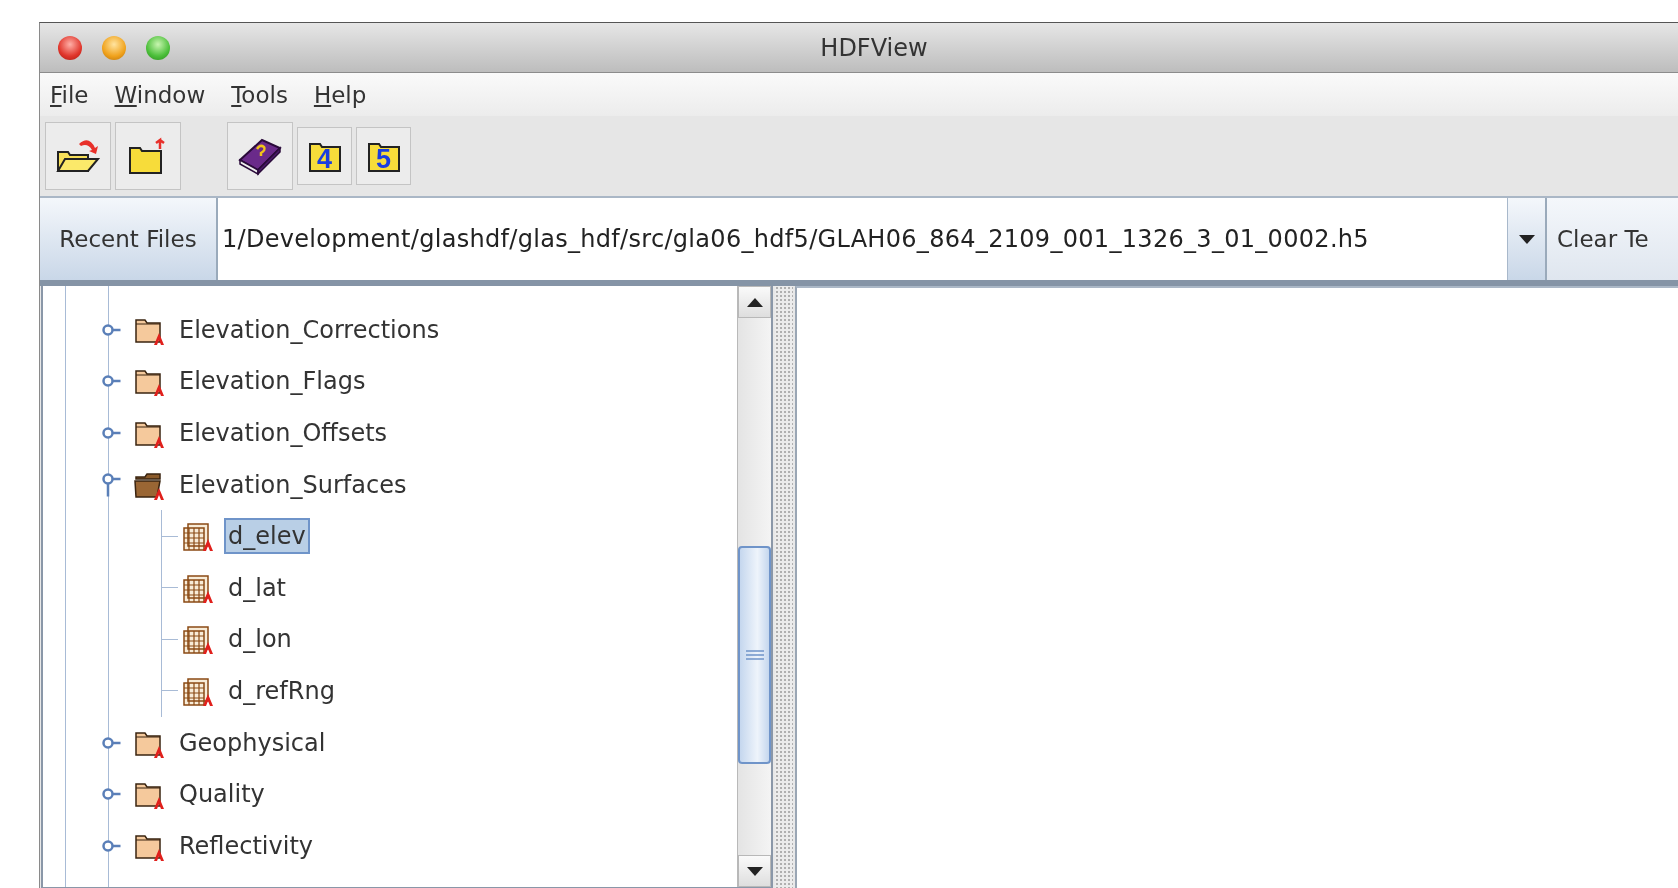 This screenshot has height=888, width=1678. I want to click on tree-item: d_lon, so click(260, 639).